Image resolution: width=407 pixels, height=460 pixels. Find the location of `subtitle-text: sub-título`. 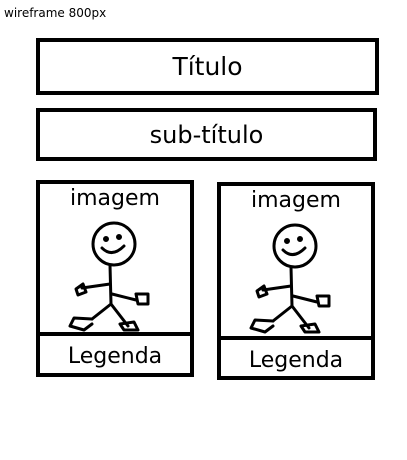

subtitle-text: sub-título is located at coordinates (206, 134).